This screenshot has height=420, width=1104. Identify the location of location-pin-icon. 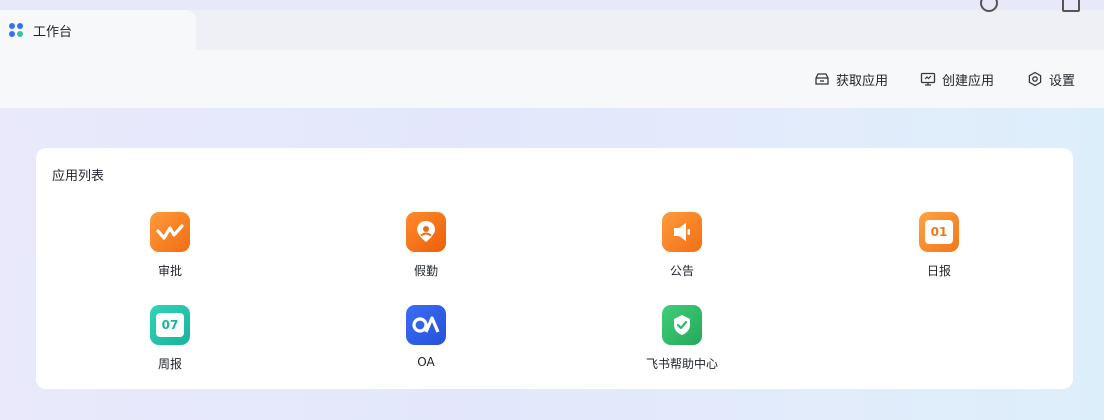
(426, 232).